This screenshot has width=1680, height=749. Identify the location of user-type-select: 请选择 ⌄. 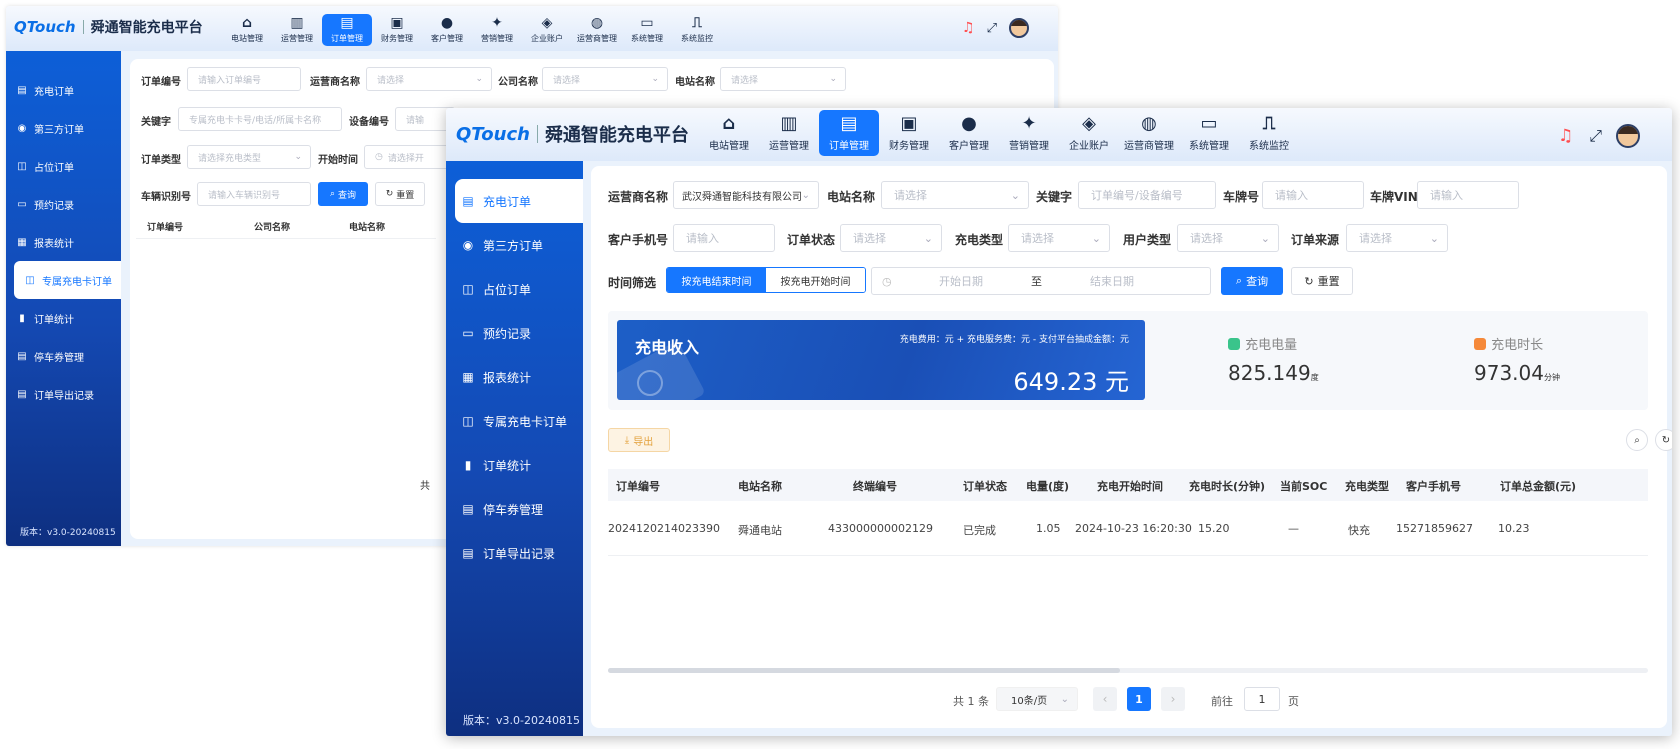
(1228, 238).